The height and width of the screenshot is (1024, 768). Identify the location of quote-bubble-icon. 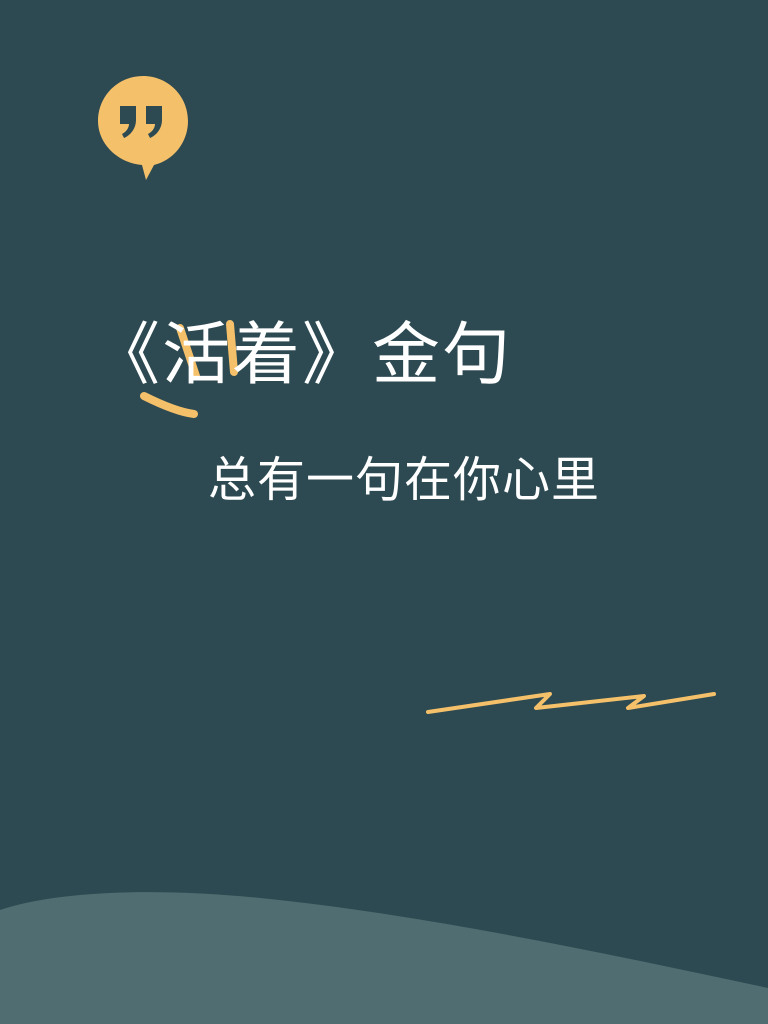
(143, 128).